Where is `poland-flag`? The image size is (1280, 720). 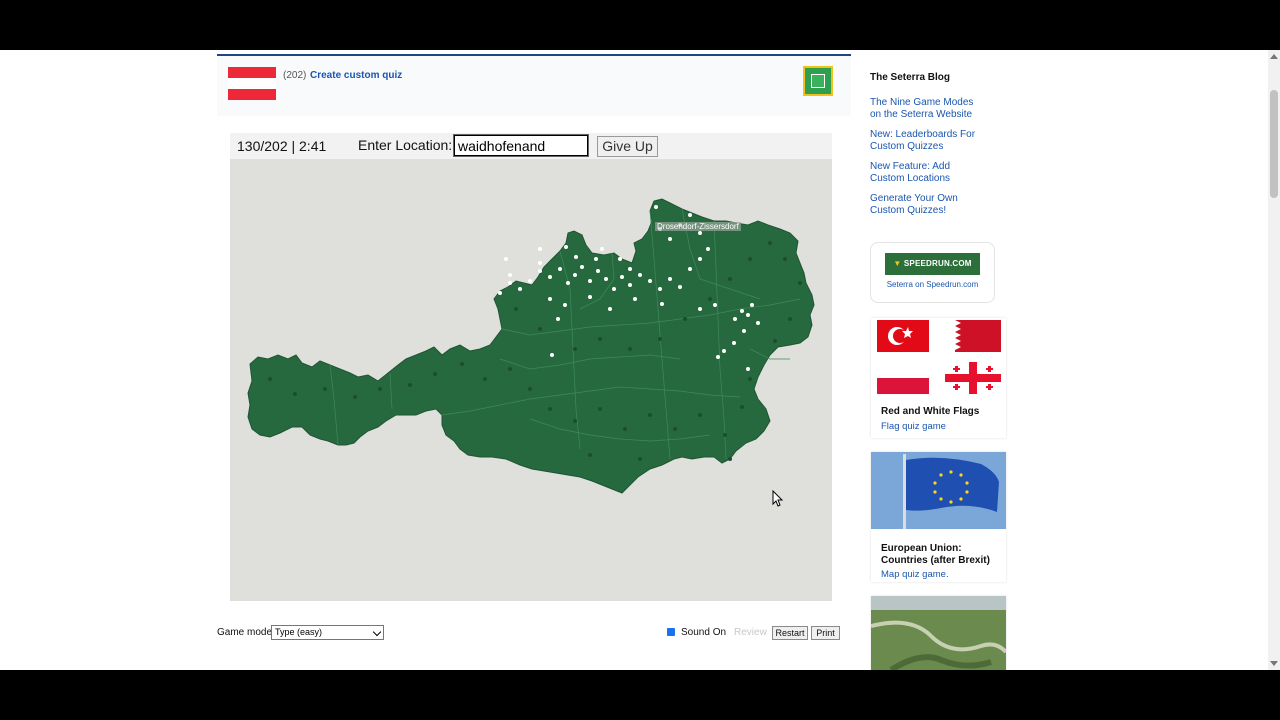
poland-flag is located at coordinates (903, 370).